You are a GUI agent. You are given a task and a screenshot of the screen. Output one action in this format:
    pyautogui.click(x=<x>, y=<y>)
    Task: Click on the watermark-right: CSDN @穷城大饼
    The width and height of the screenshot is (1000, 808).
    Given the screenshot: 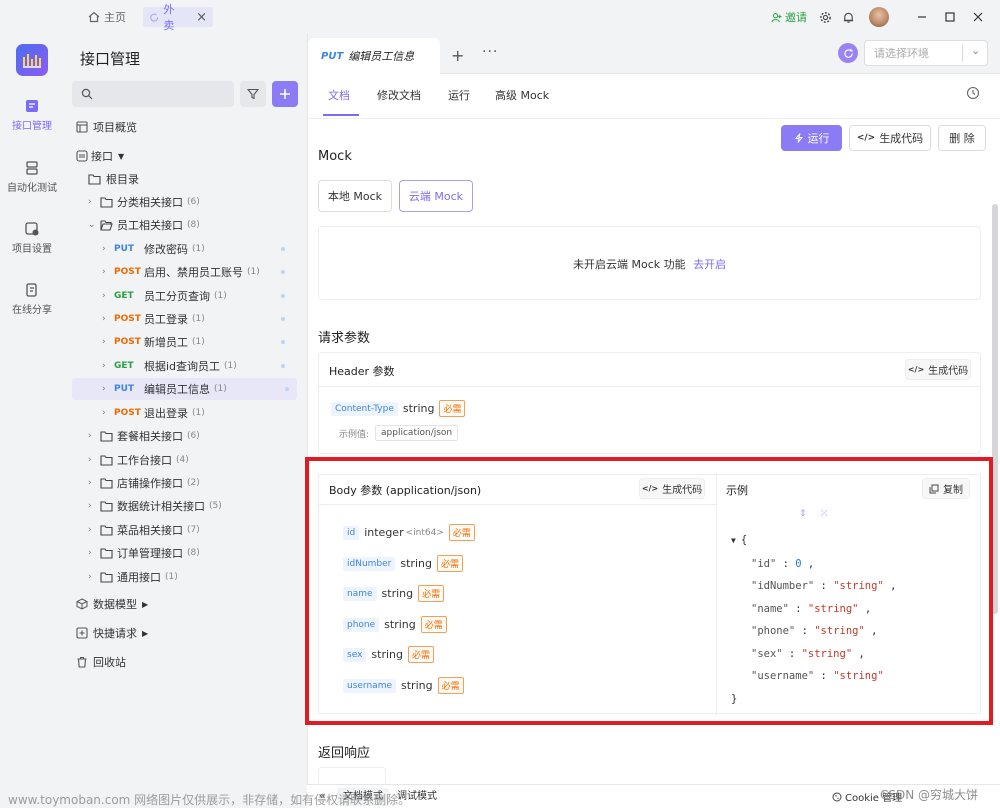 What is the action you would take?
    pyautogui.click(x=929, y=795)
    